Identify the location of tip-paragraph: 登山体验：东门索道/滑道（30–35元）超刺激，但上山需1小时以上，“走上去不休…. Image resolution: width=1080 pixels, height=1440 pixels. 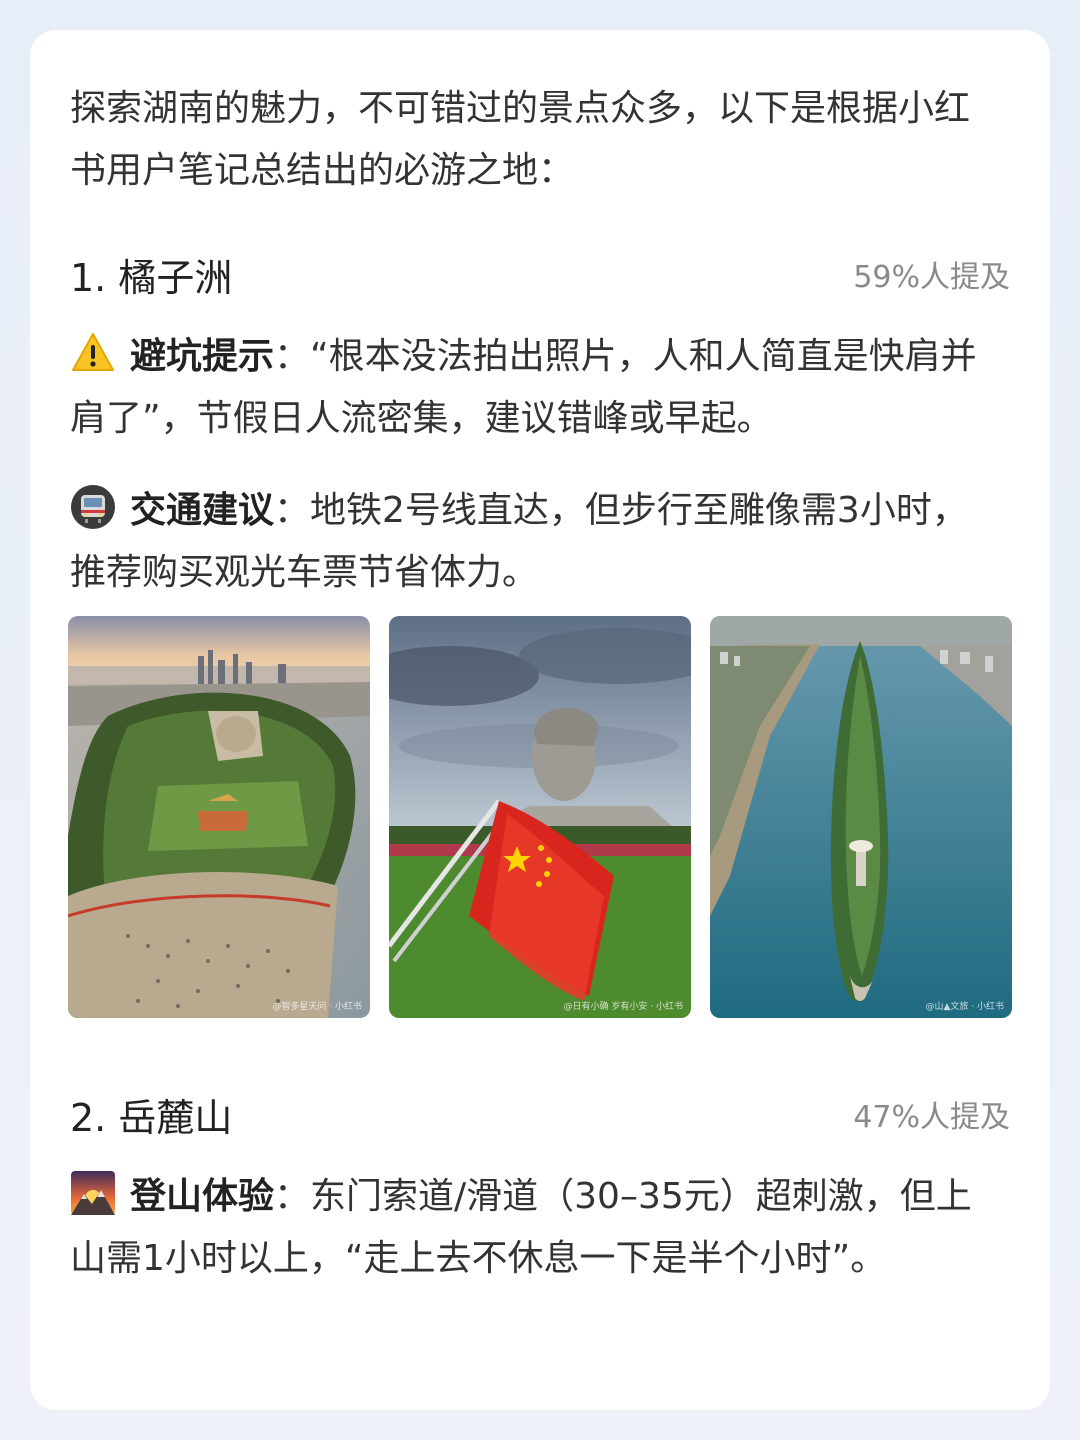
(535, 1228).